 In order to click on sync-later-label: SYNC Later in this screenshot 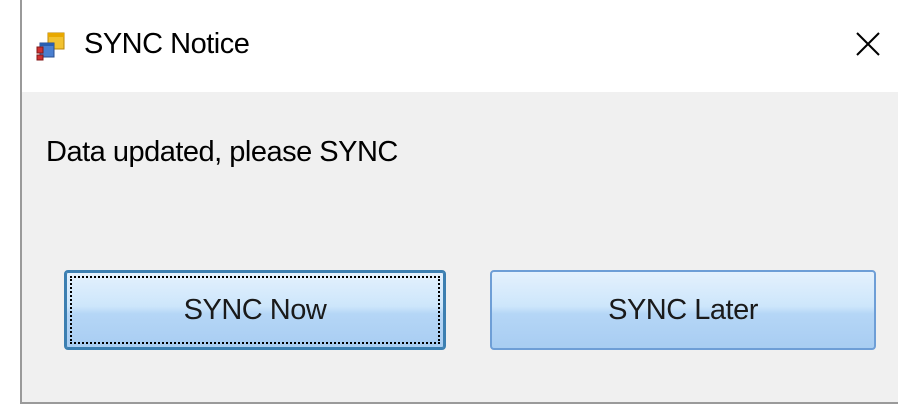, I will do `click(683, 309)`.